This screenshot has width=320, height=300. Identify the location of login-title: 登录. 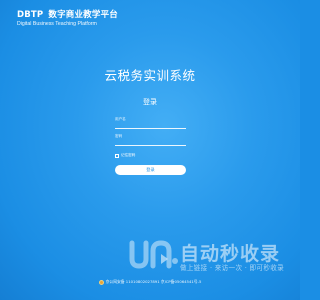
(150, 102).